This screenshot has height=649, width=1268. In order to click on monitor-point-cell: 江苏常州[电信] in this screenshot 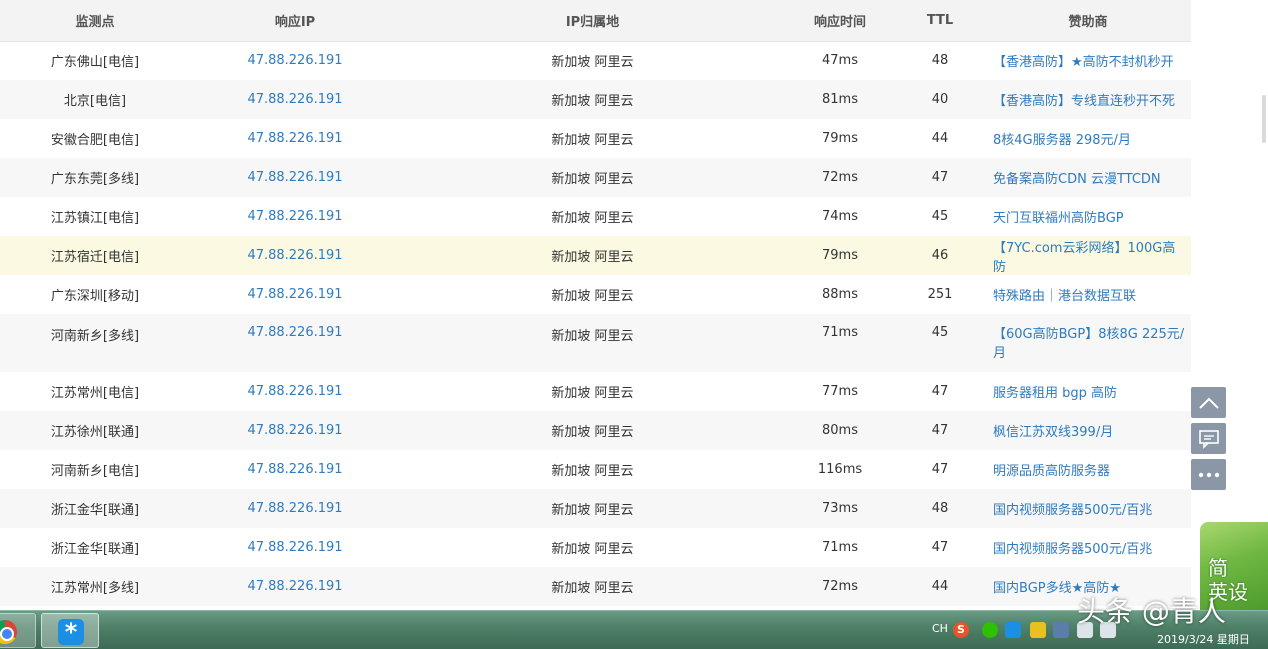, I will do `click(95, 391)`.